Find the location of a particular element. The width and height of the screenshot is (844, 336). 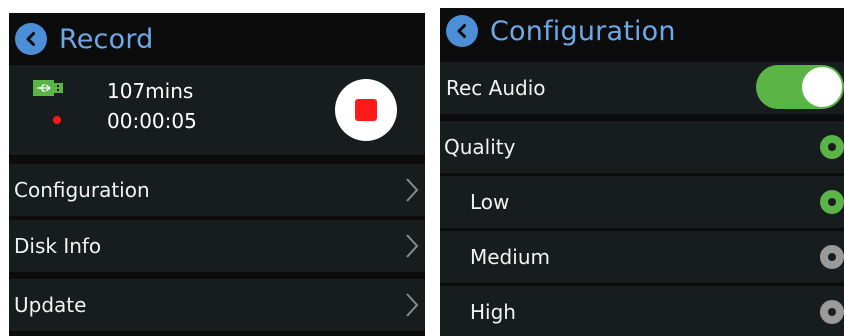

menu-item-label: Disk Info is located at coordinates (58, 246).